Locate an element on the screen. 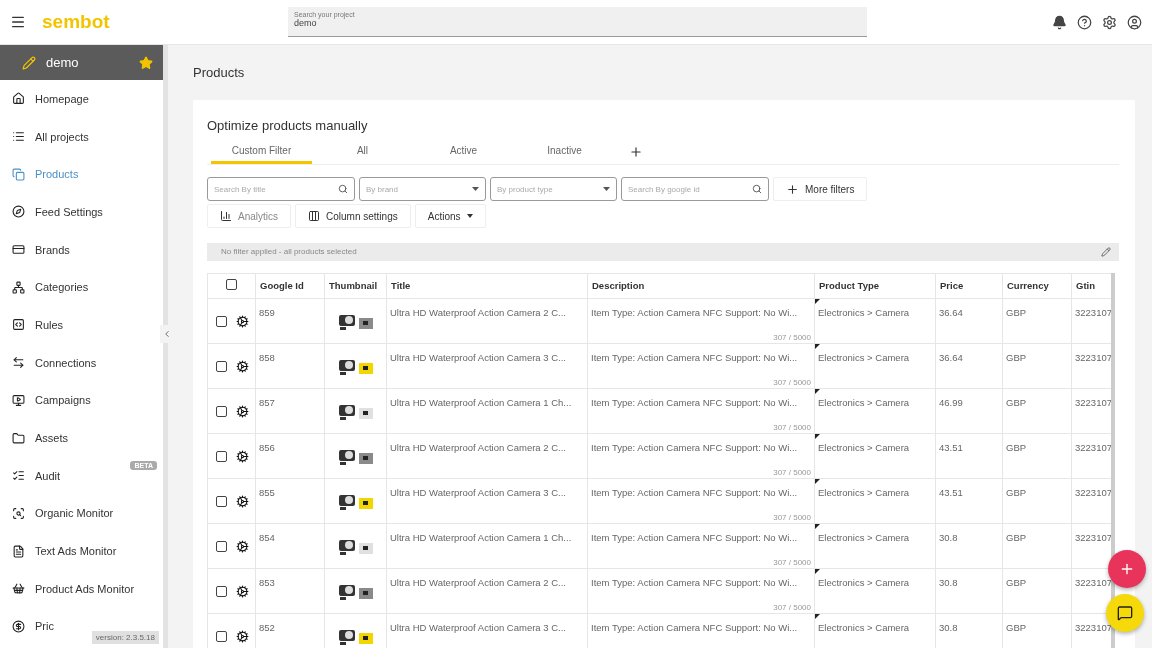 The width and height of the screenshot is (1152, 648). chat-icon is located at coordinates (1125, 613).